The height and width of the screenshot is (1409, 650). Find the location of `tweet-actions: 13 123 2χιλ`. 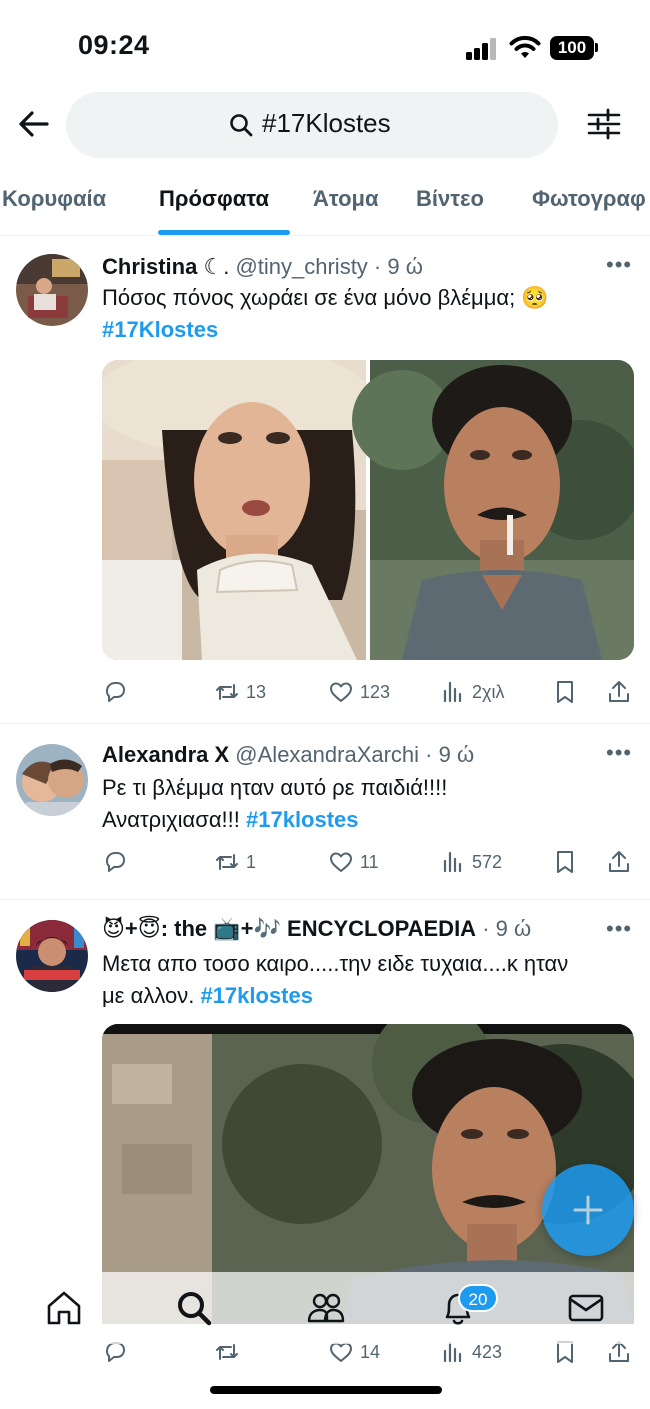

tweet-actions: 13 123 2χιλ is located at coordinates (369, 692).